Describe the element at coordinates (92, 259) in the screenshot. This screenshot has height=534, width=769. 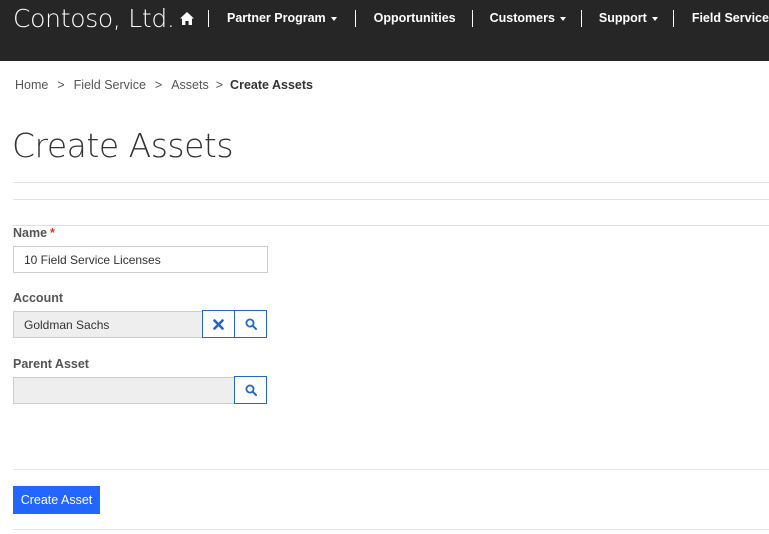
I see `name-field-value: 10 Field Service Licenses` at that location.